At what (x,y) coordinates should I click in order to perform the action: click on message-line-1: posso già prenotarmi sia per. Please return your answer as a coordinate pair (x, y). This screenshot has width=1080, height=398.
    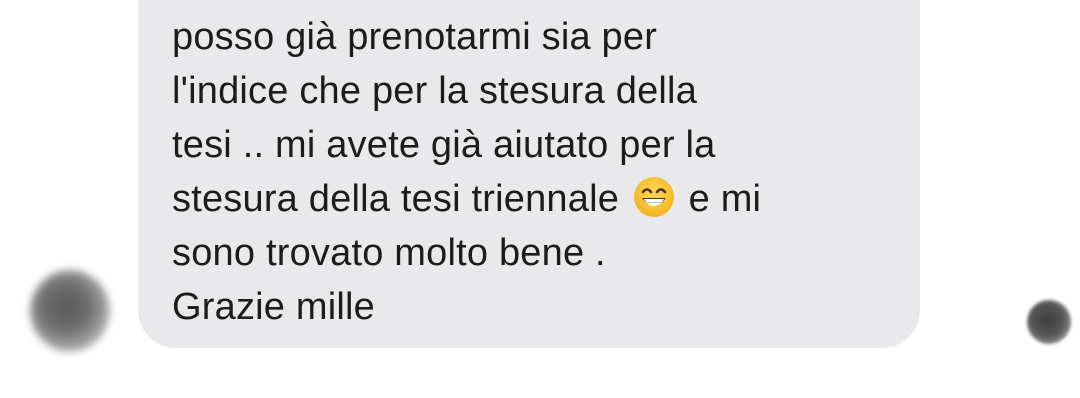
    Looking at the image, I should click on (415, 37).